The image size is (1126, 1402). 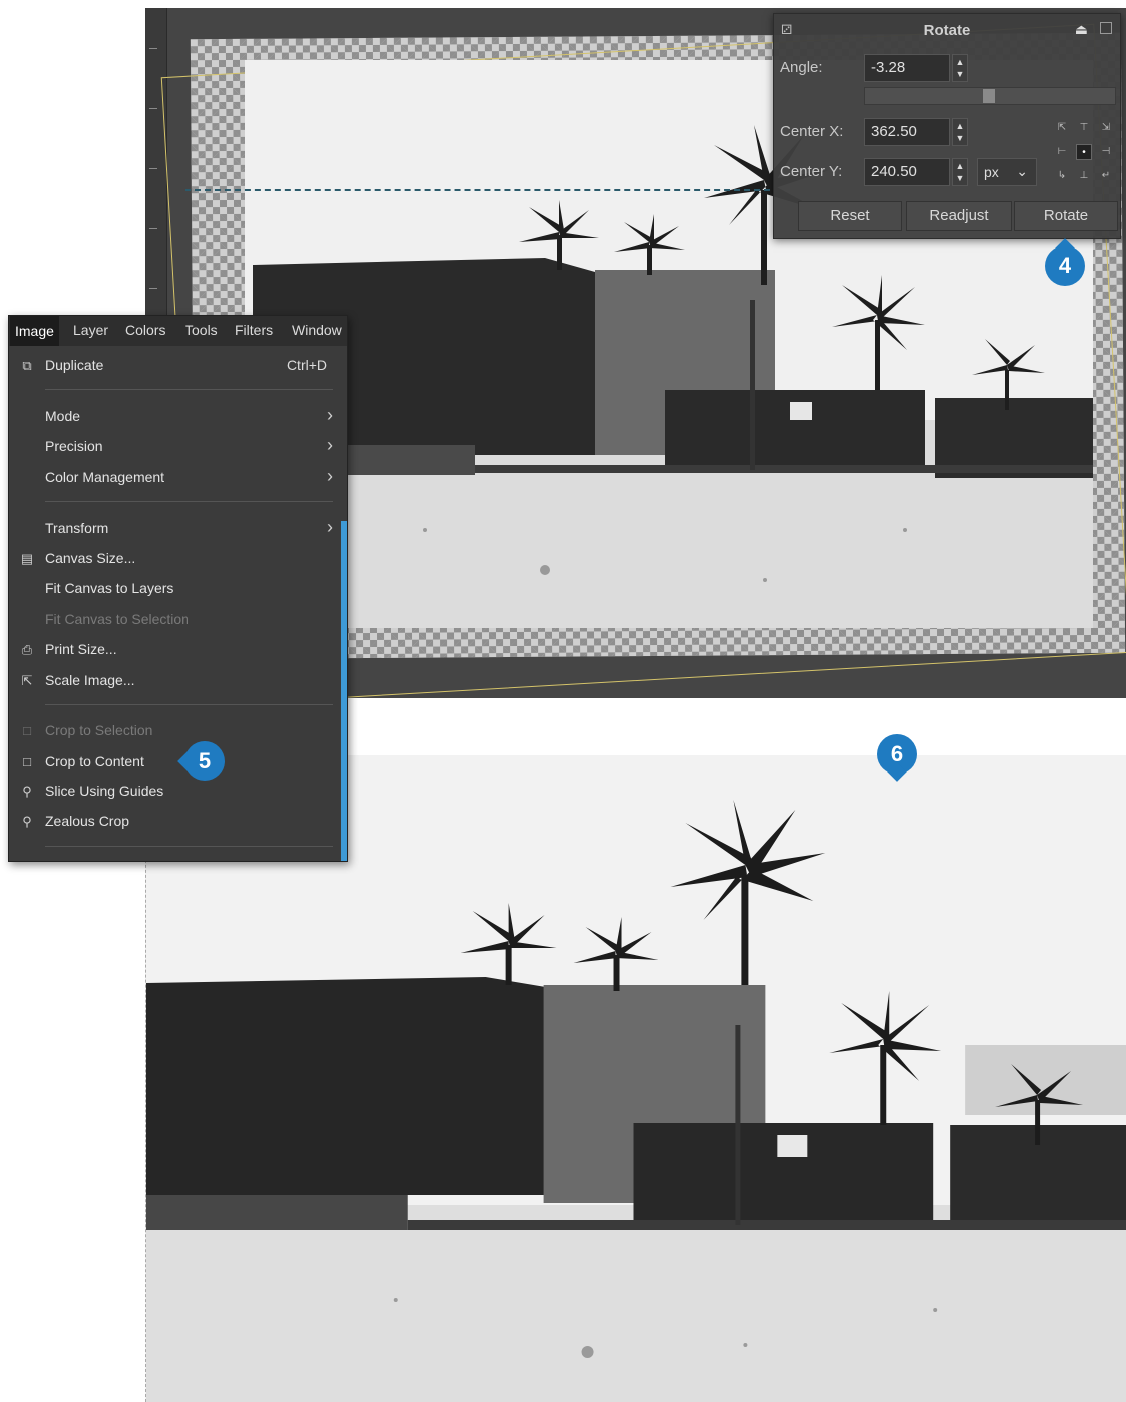 What do you see at coordinates (1065, 266) in the screenshot?
I see `step-marker-4: 4` at bounding box center [1065, 266].